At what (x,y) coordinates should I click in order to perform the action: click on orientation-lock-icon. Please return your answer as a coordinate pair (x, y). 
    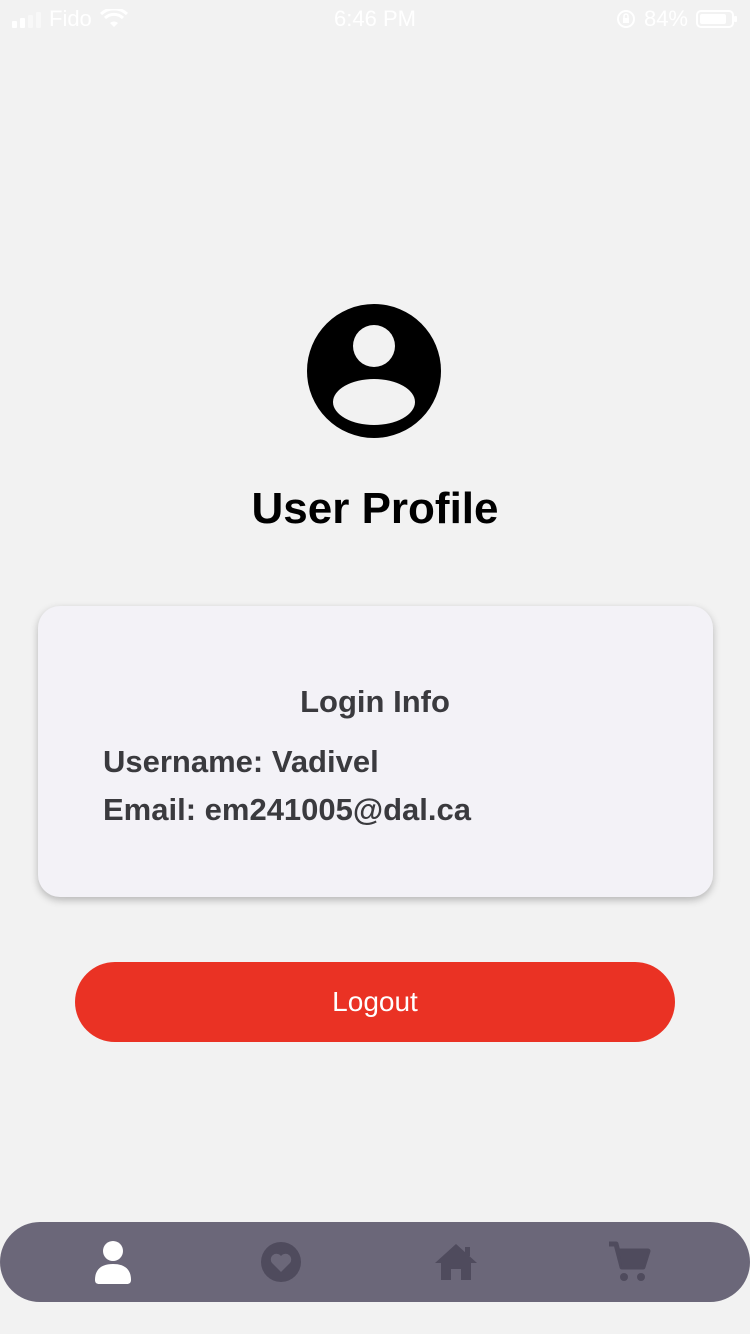
    Looking at the image, I should click on (625, 19).